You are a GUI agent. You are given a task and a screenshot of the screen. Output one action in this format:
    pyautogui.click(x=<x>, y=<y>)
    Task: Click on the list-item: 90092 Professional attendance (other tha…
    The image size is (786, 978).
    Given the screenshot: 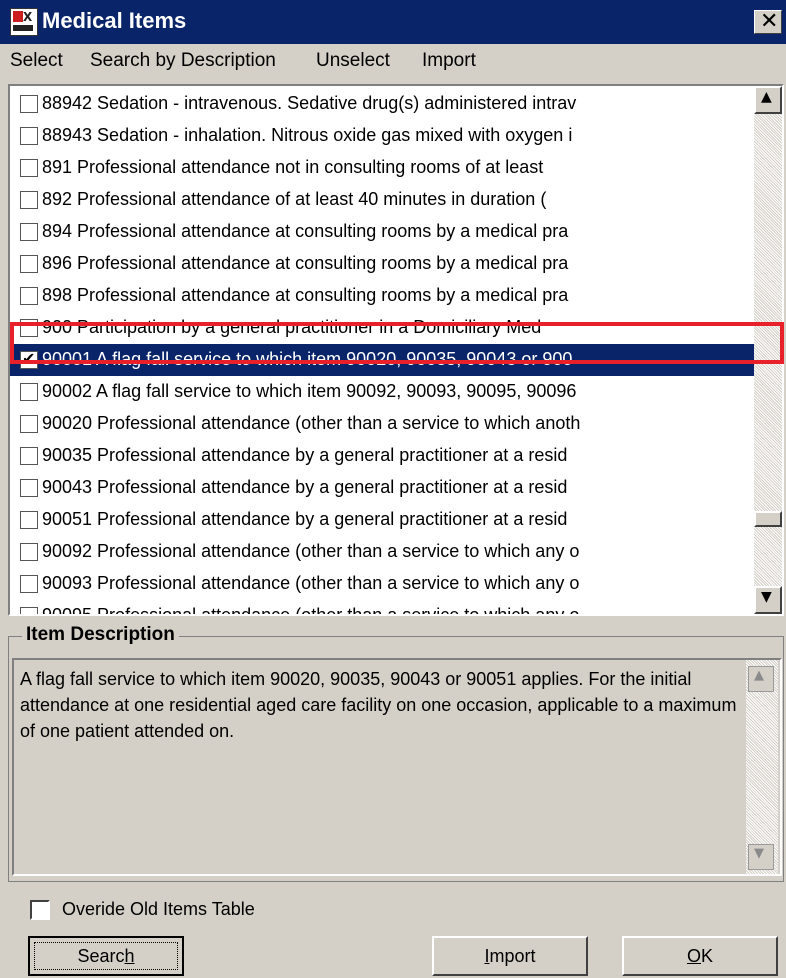 What is the action you would take?
    pyautogui.click(x=382, y=552)
    